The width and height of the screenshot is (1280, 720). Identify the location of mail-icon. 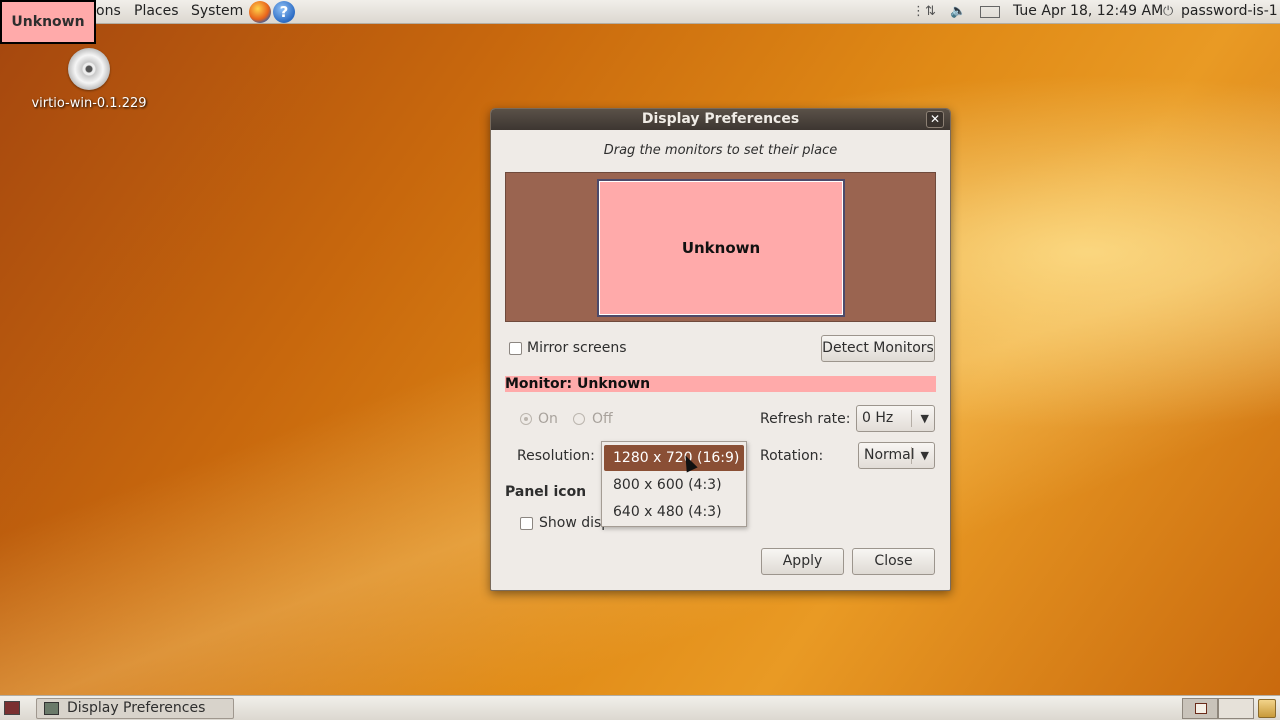
(990, 12).